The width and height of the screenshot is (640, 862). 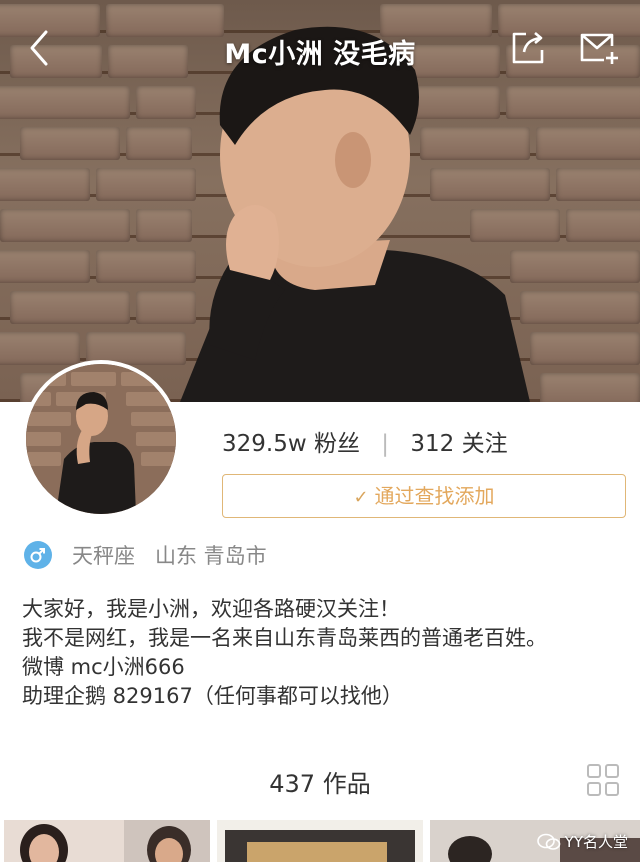 What do you see at coordinates (603, 780) in the screenshot?
I see `grid-view-icon` at bounding box center [603, 780].